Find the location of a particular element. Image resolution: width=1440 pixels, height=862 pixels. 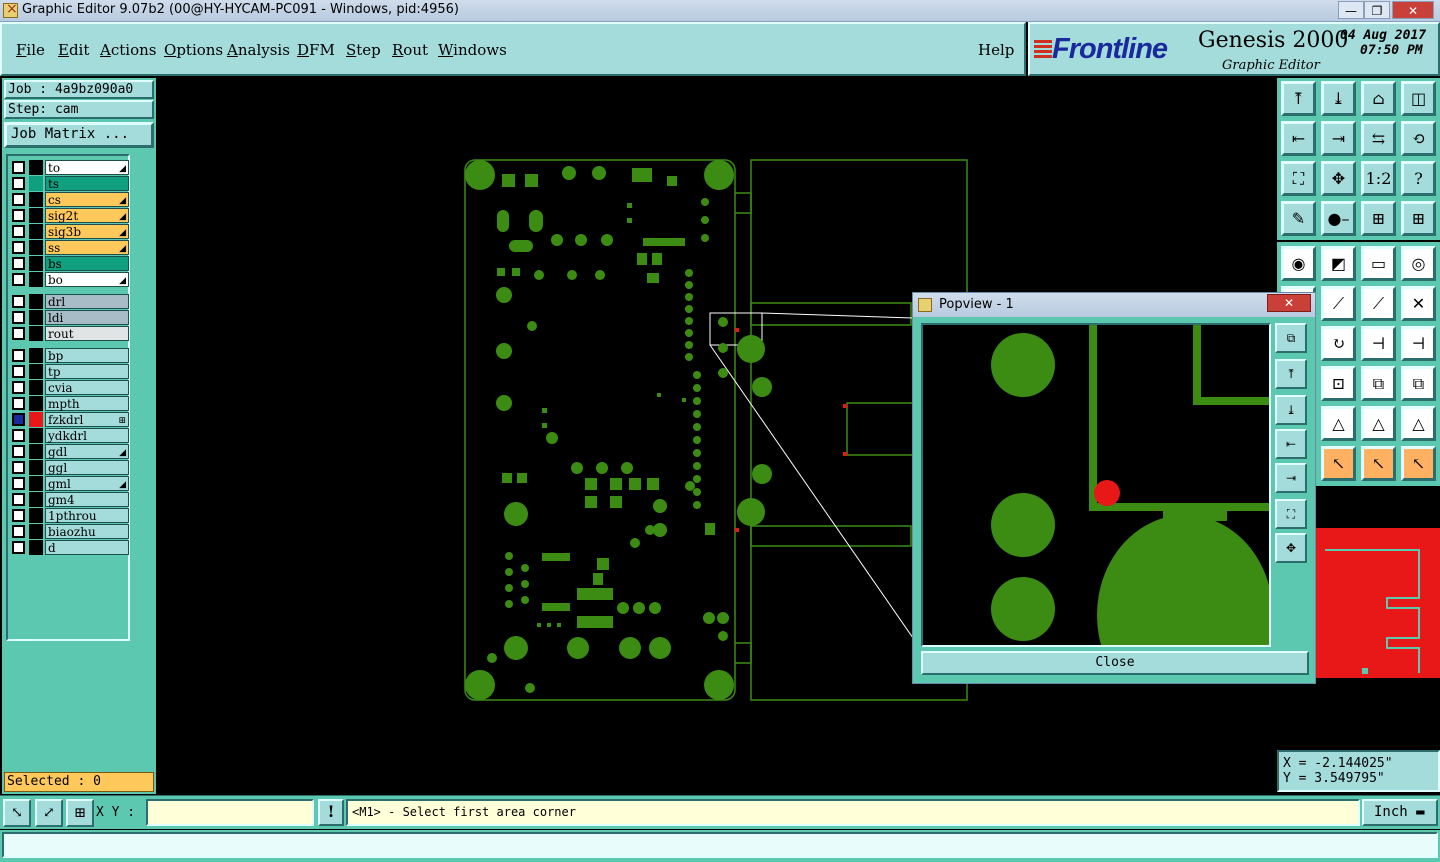

zoom-0-icon: ⛶ is located at coordinates (1298, 178).